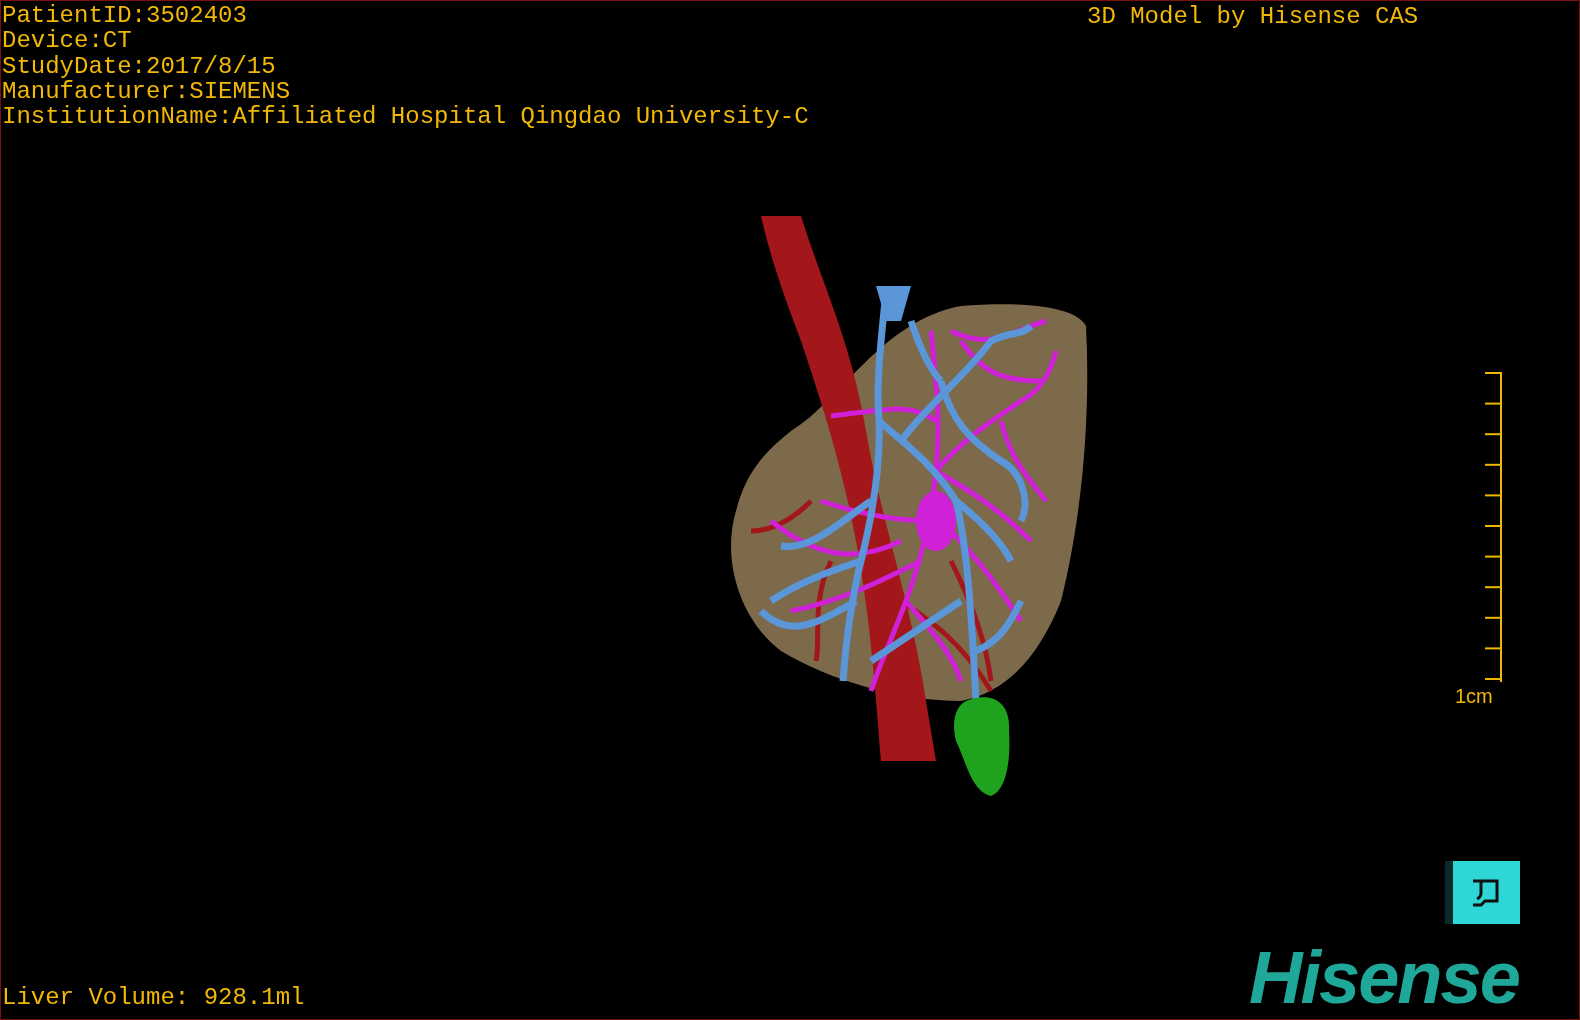 This screenshot has height=1020, width=1580. I want to click on study-info-text: PatientID:3502403, so click(125, 16).